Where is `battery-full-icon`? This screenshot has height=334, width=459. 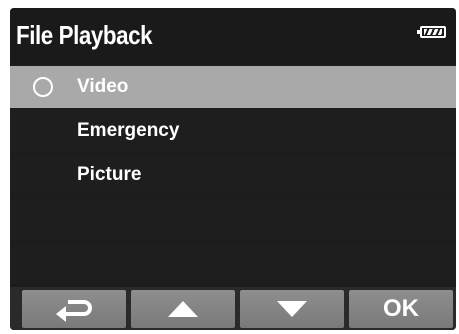
battery-full-icon is located at coordinates (431, 32).